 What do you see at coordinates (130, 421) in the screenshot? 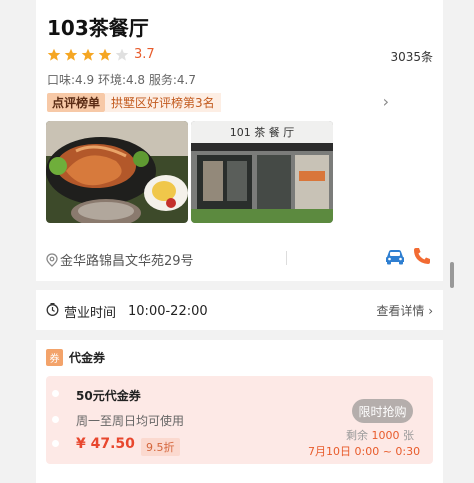
I see `voucher-subtitle: 周一至周日均可使用` at bounding box center [130, 421].